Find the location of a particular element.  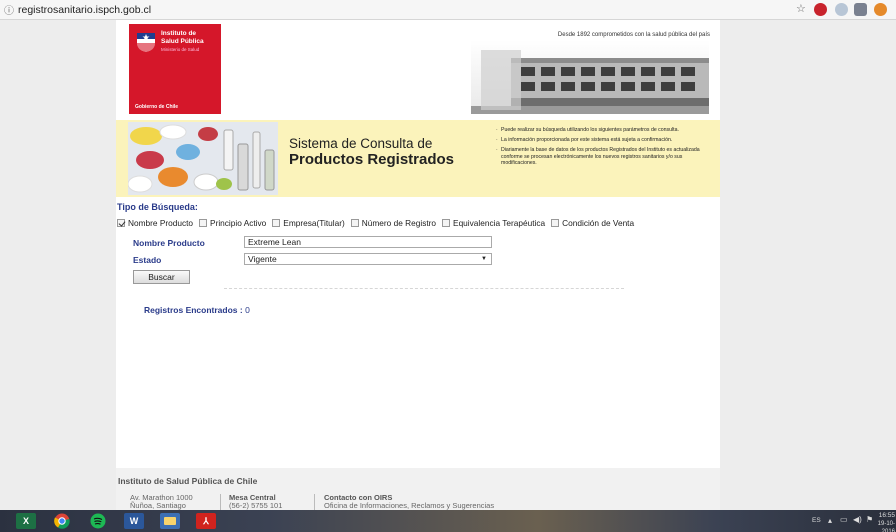

institute-name-line1: Instituto de is located at coordinates (179, 33).